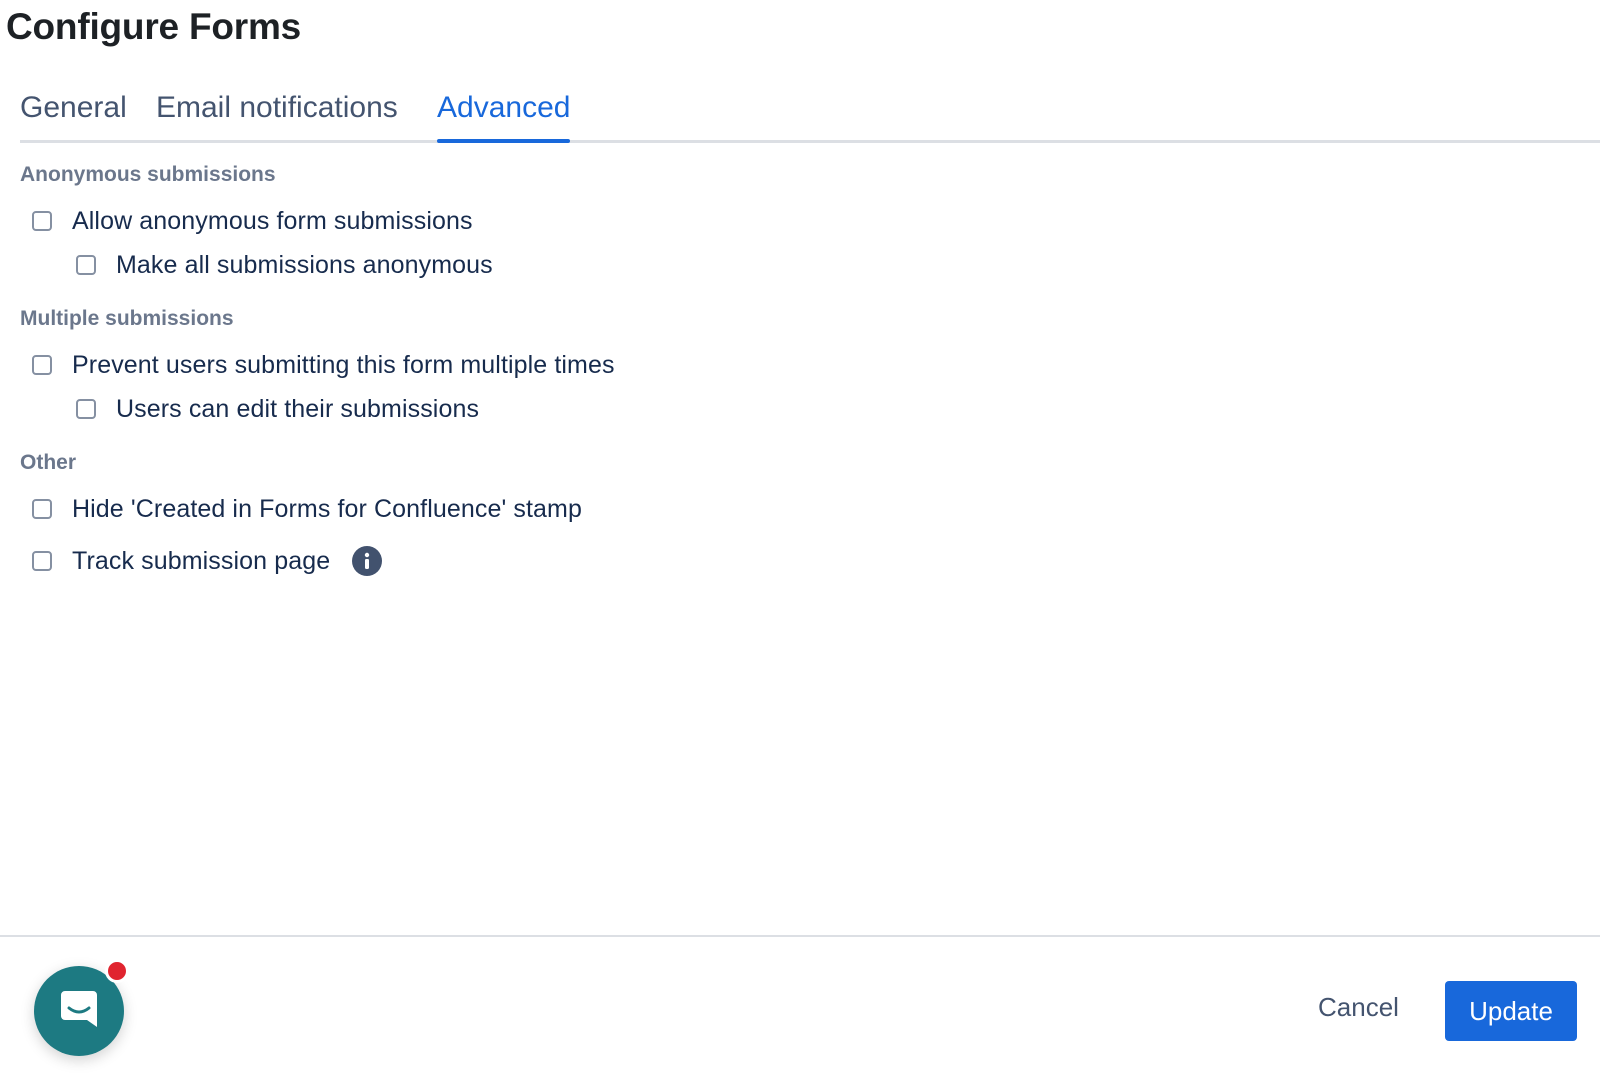 The width and height of the screenshot is (1600, 1080). I want to click on make-all-anonymous-label: Make all submissions anonymous, so click(304, 265).